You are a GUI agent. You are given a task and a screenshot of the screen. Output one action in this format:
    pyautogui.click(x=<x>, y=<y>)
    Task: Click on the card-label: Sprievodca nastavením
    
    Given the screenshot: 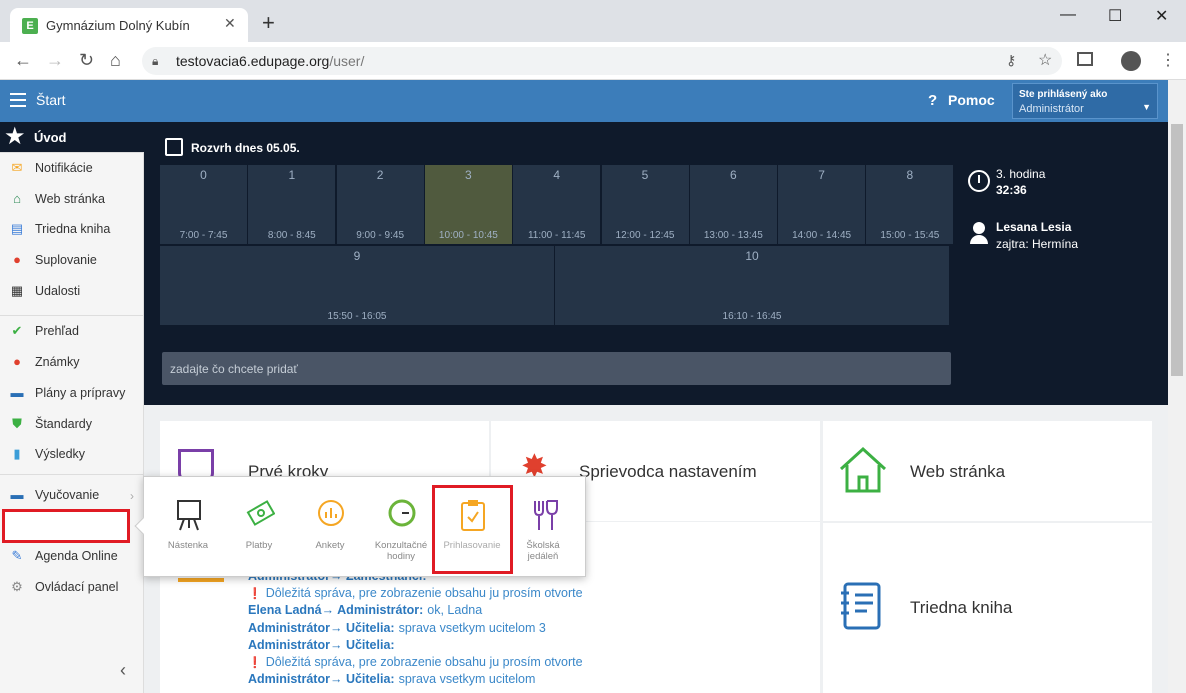 What is the action you would take?
    pyautogui.click(x=668, y=471)
    